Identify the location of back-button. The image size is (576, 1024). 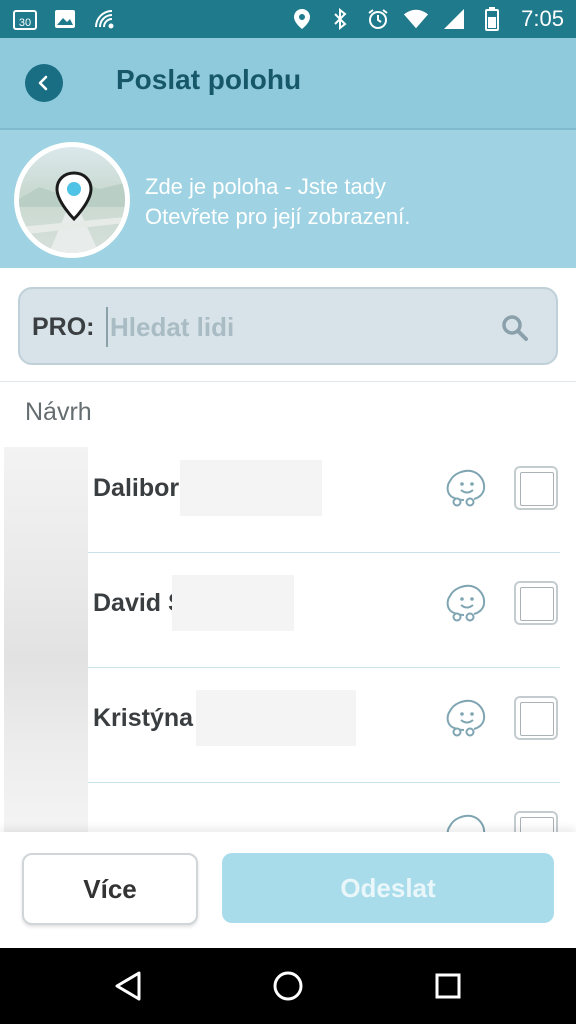
(44, 83).